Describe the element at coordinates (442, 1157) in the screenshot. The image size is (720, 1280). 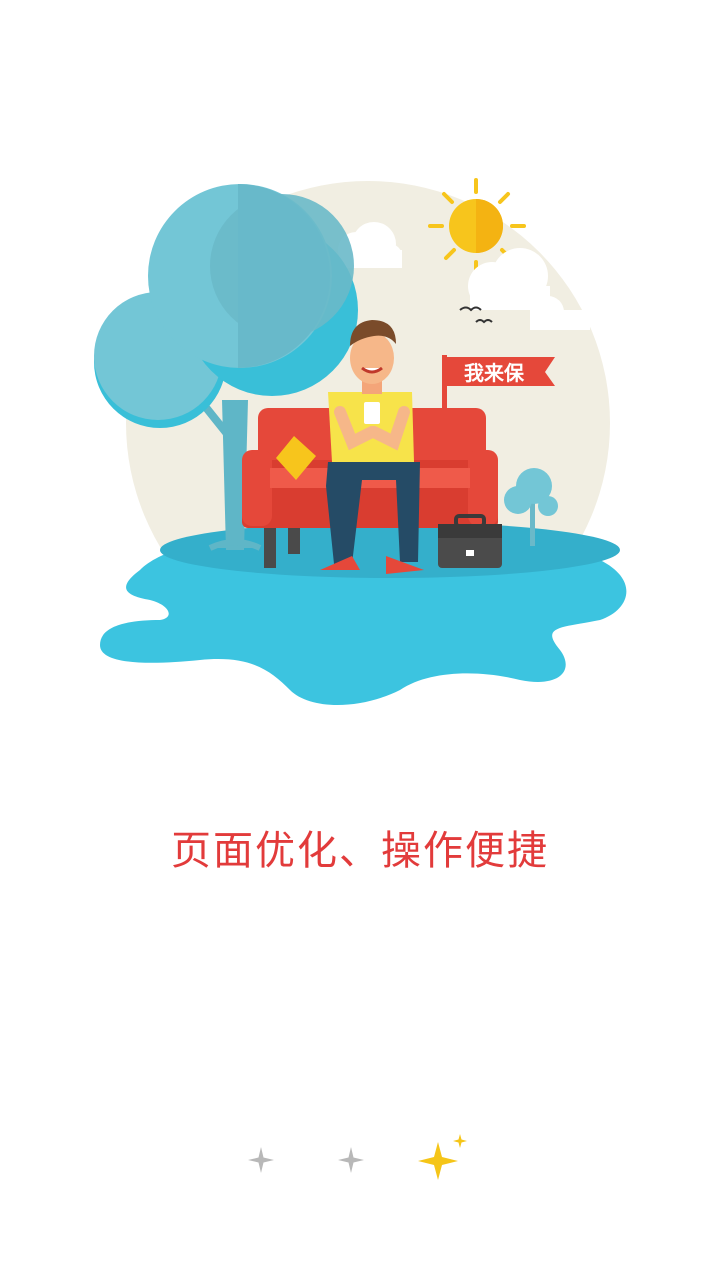
I see `sparkle-active-icon` at that location.